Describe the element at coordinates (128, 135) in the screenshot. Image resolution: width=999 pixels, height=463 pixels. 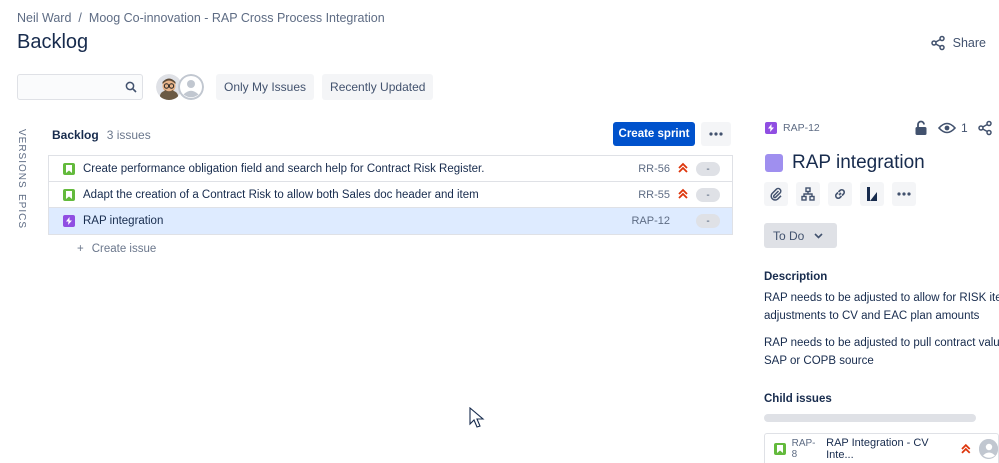
I see `issue-count: 3 issues` at that location.